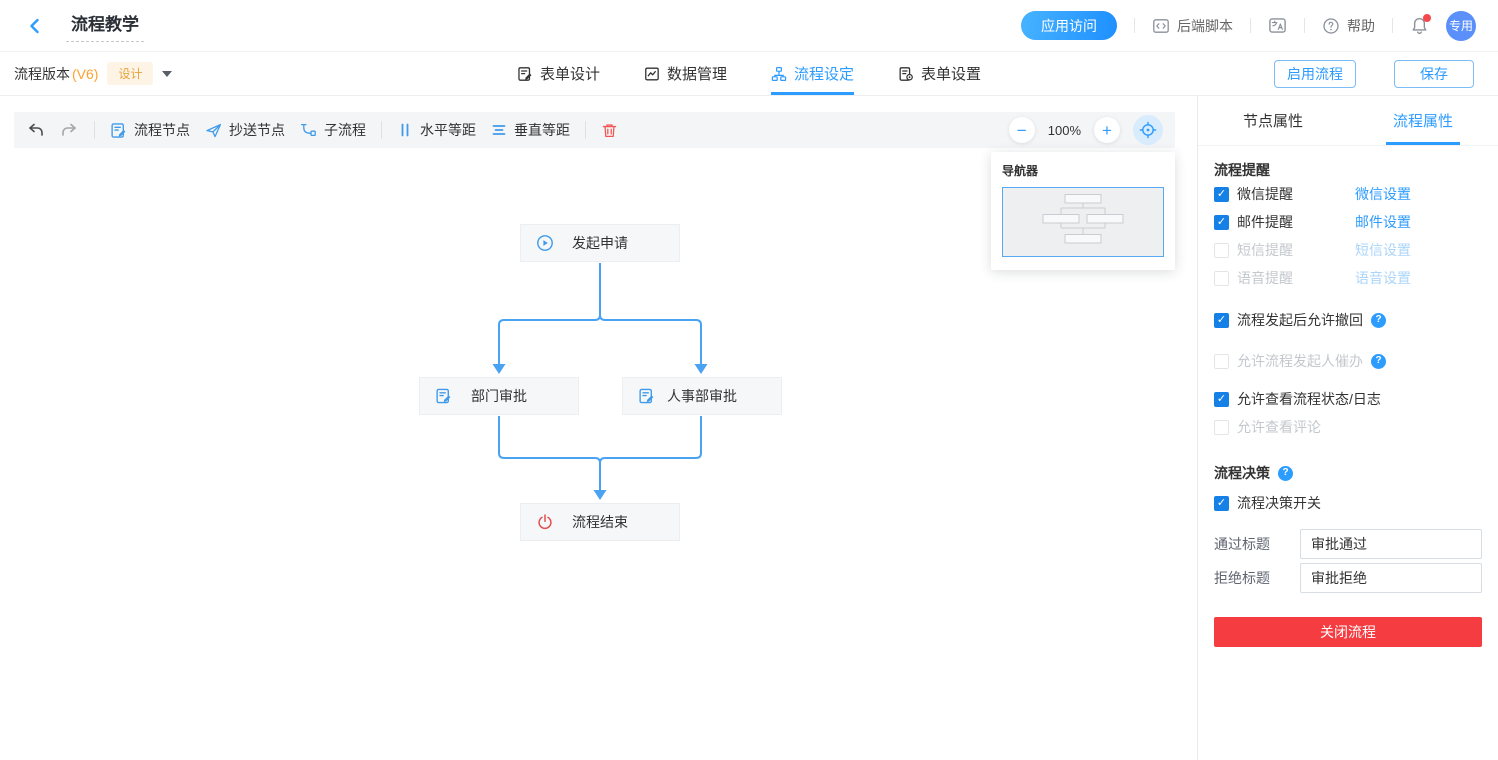 The image size is (1498, 760). I want to click on wechat-settings-link: 微信设置, so click(1383, 194).